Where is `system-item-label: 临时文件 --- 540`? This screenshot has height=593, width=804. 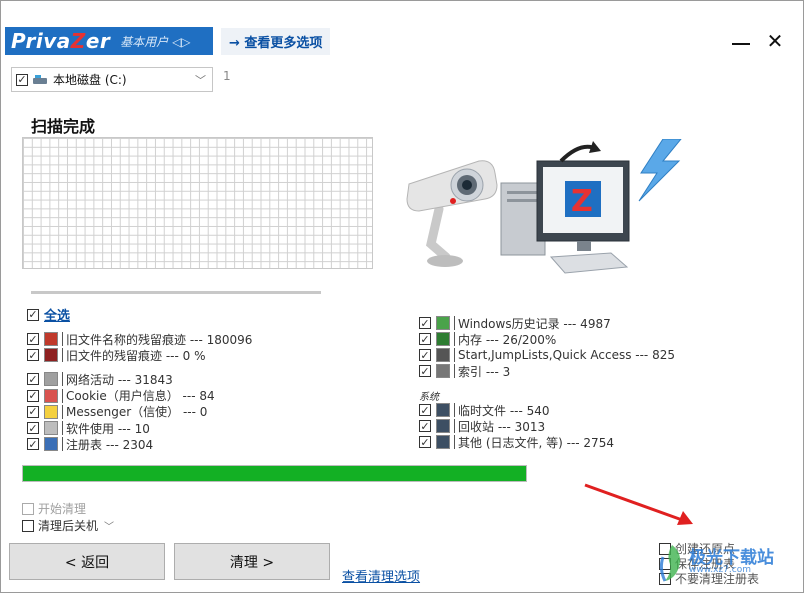 system-item-label: 临时文件 --- 540 is located at coordinates (504, 410).